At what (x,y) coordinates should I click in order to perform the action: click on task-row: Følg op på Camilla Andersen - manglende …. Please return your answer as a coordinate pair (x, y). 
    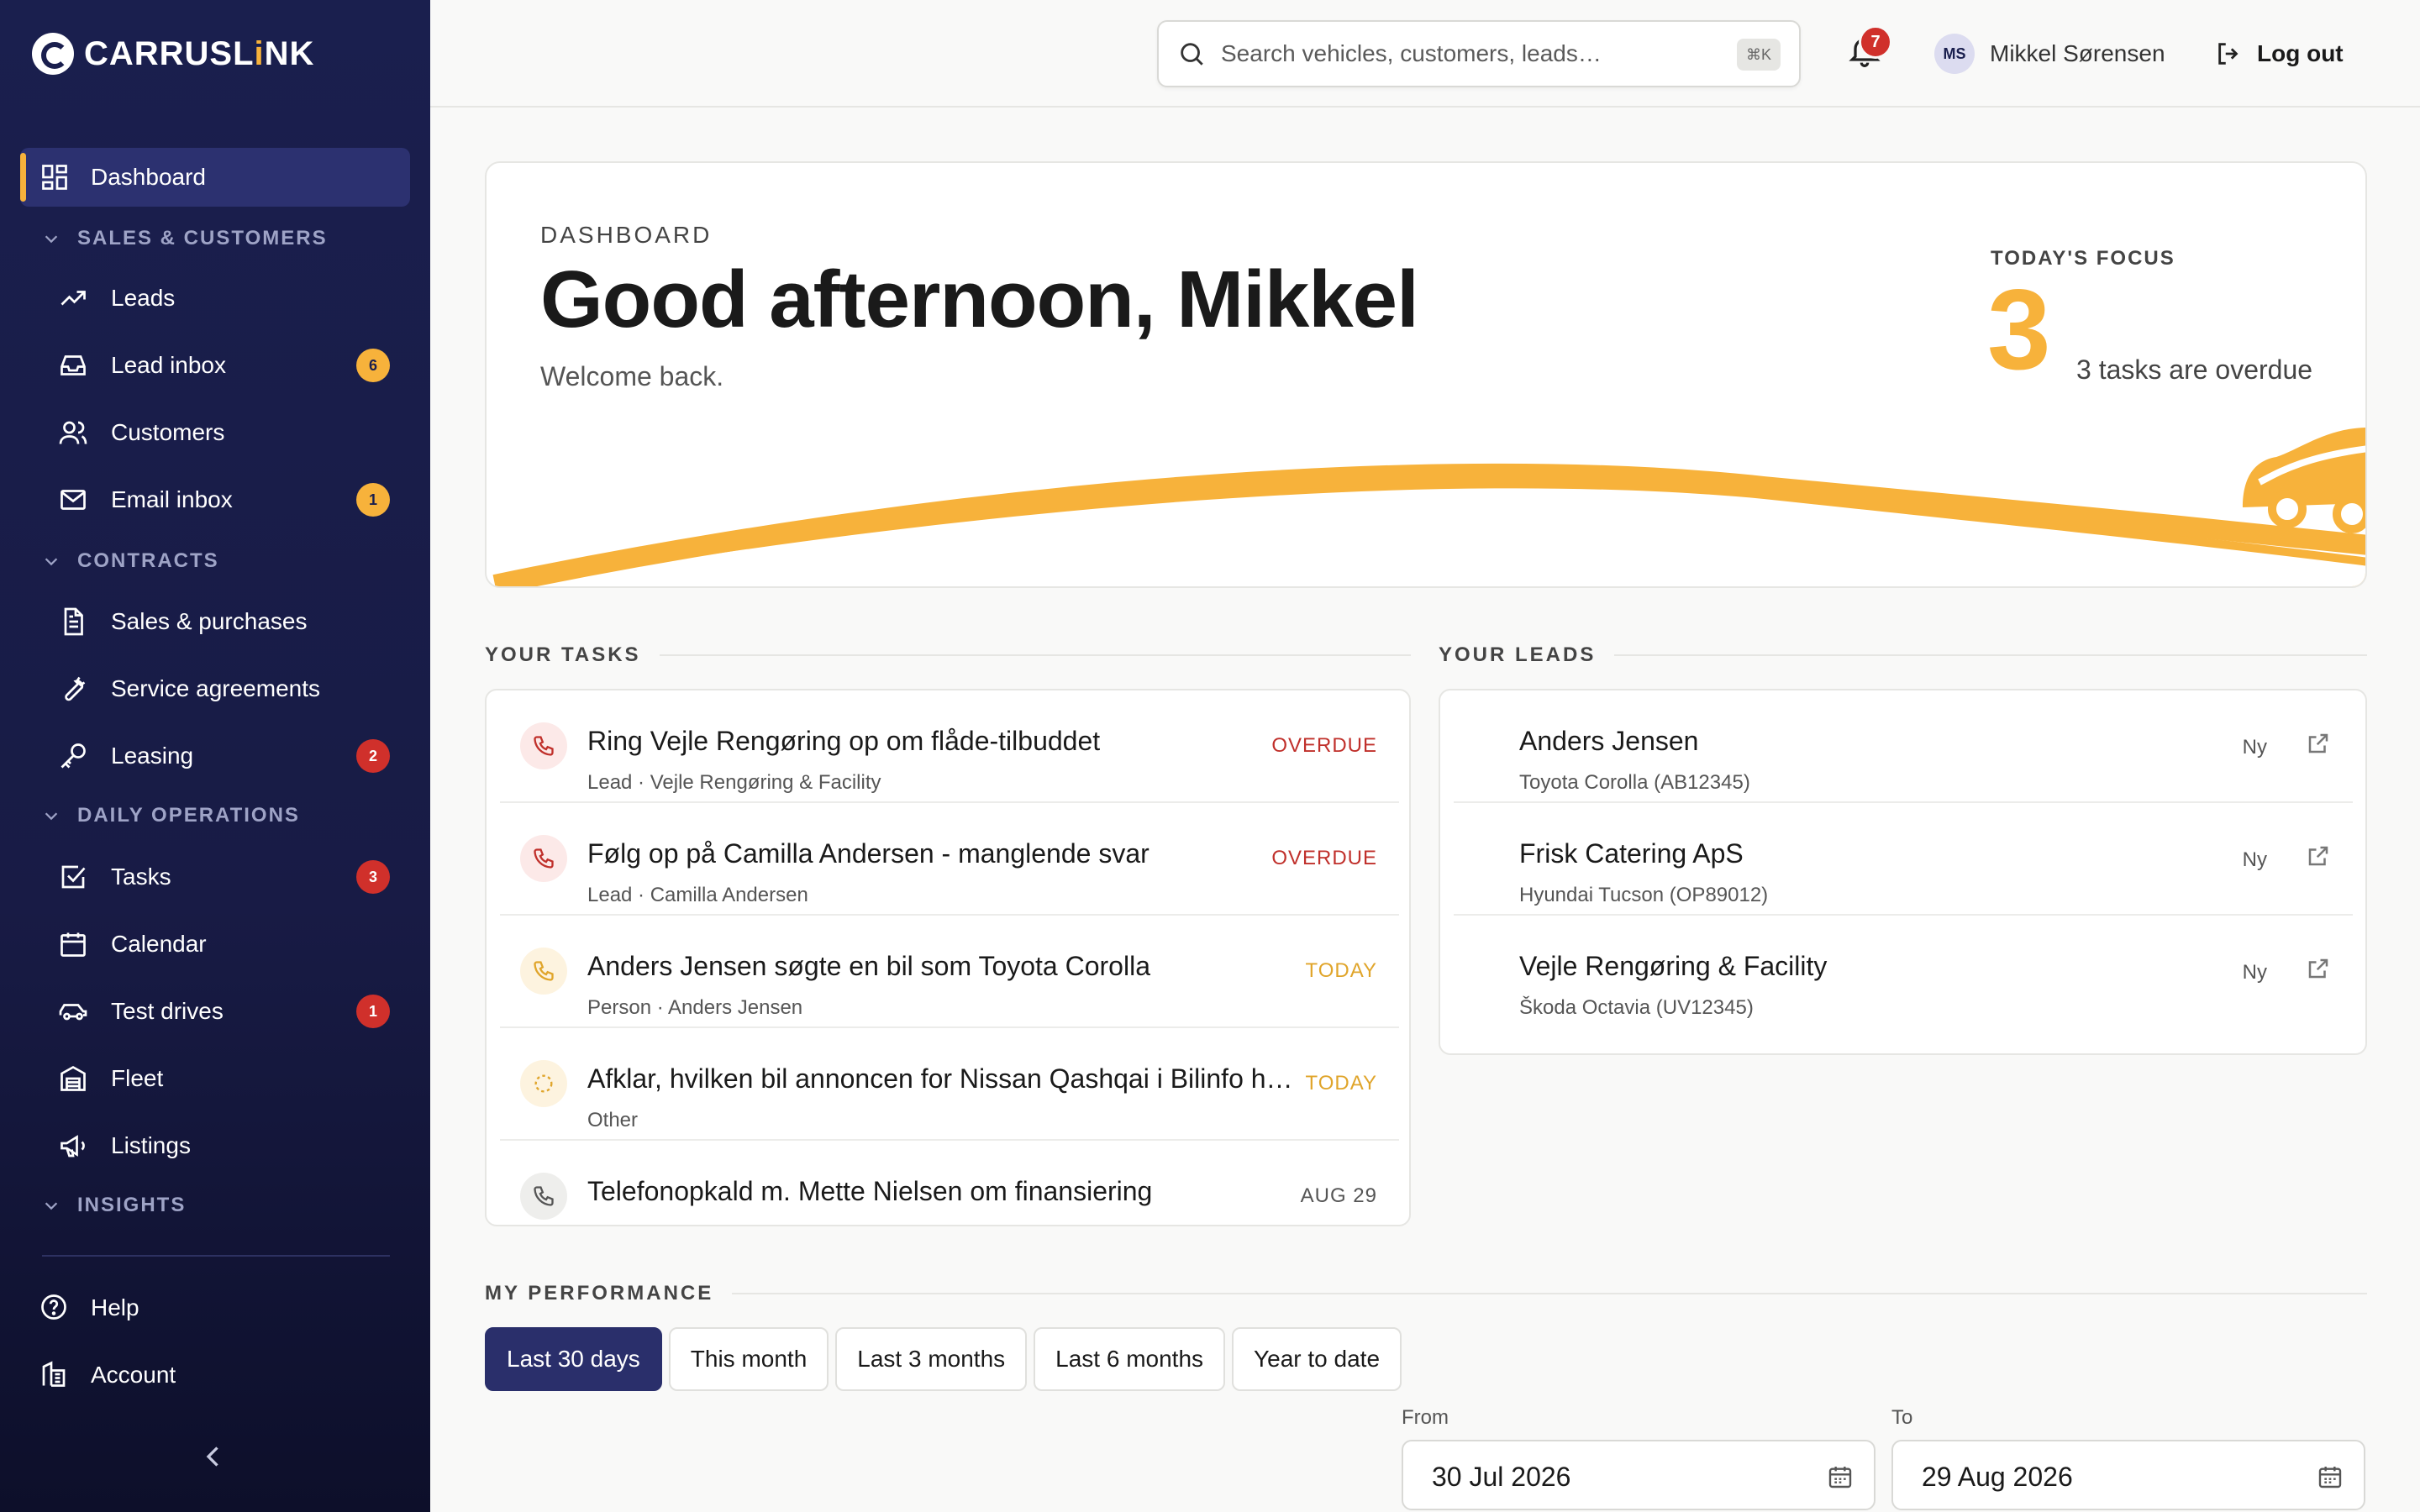
    Looking at the image, I should click on (950, 859).